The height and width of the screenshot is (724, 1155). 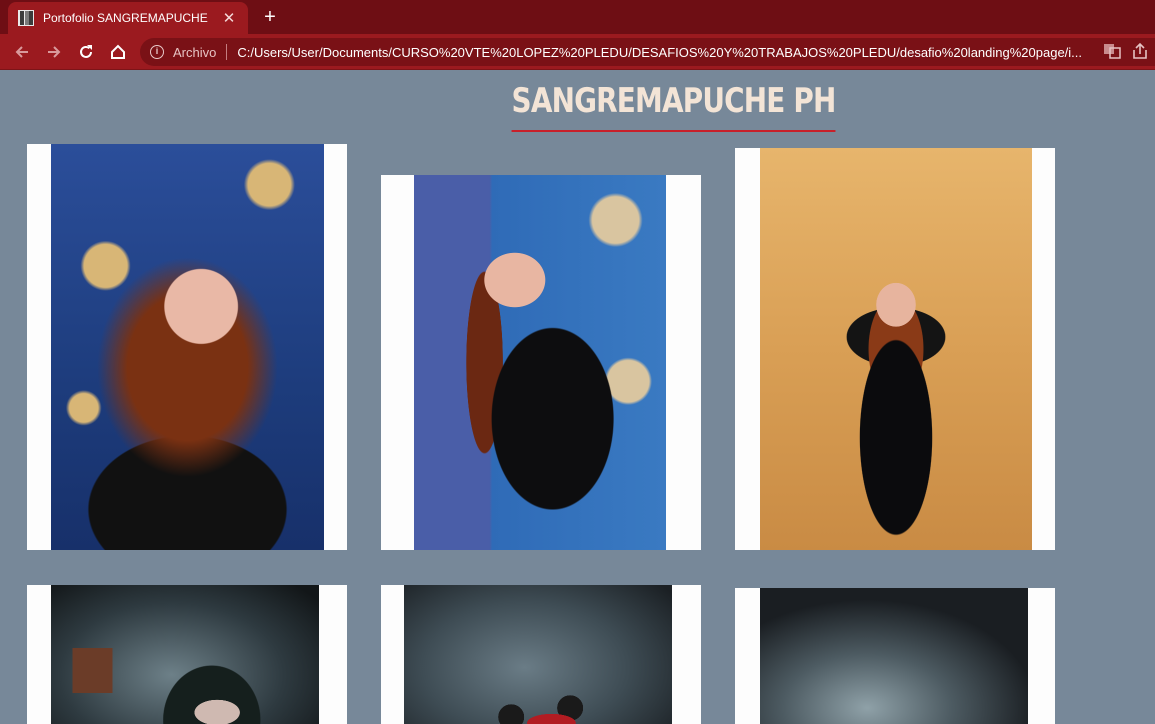 What do you see at coordinates (1112, 53) in the screenshot?
I see `translate-icon` at bounding box center [1112, 53].